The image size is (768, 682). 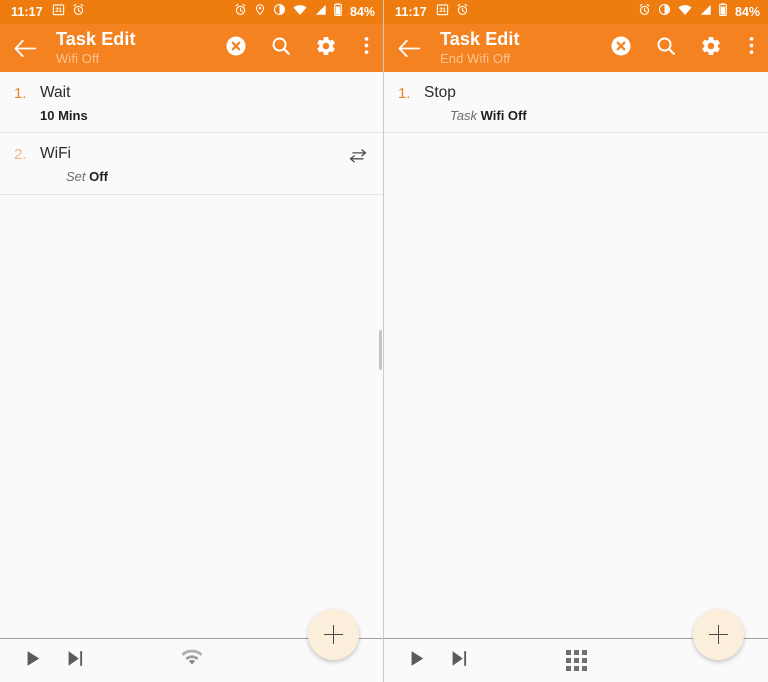 I want to click on app-toolbar: Task Edit End Wifi Off, so click(x=576, y=48).